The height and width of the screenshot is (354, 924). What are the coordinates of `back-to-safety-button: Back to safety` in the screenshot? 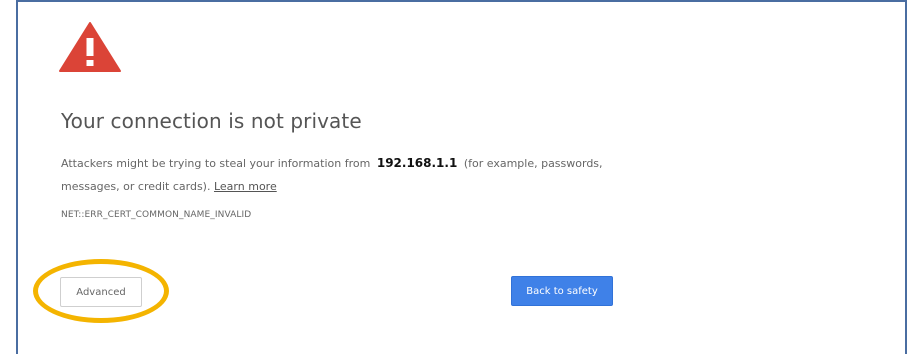 It's located at (562, 291).